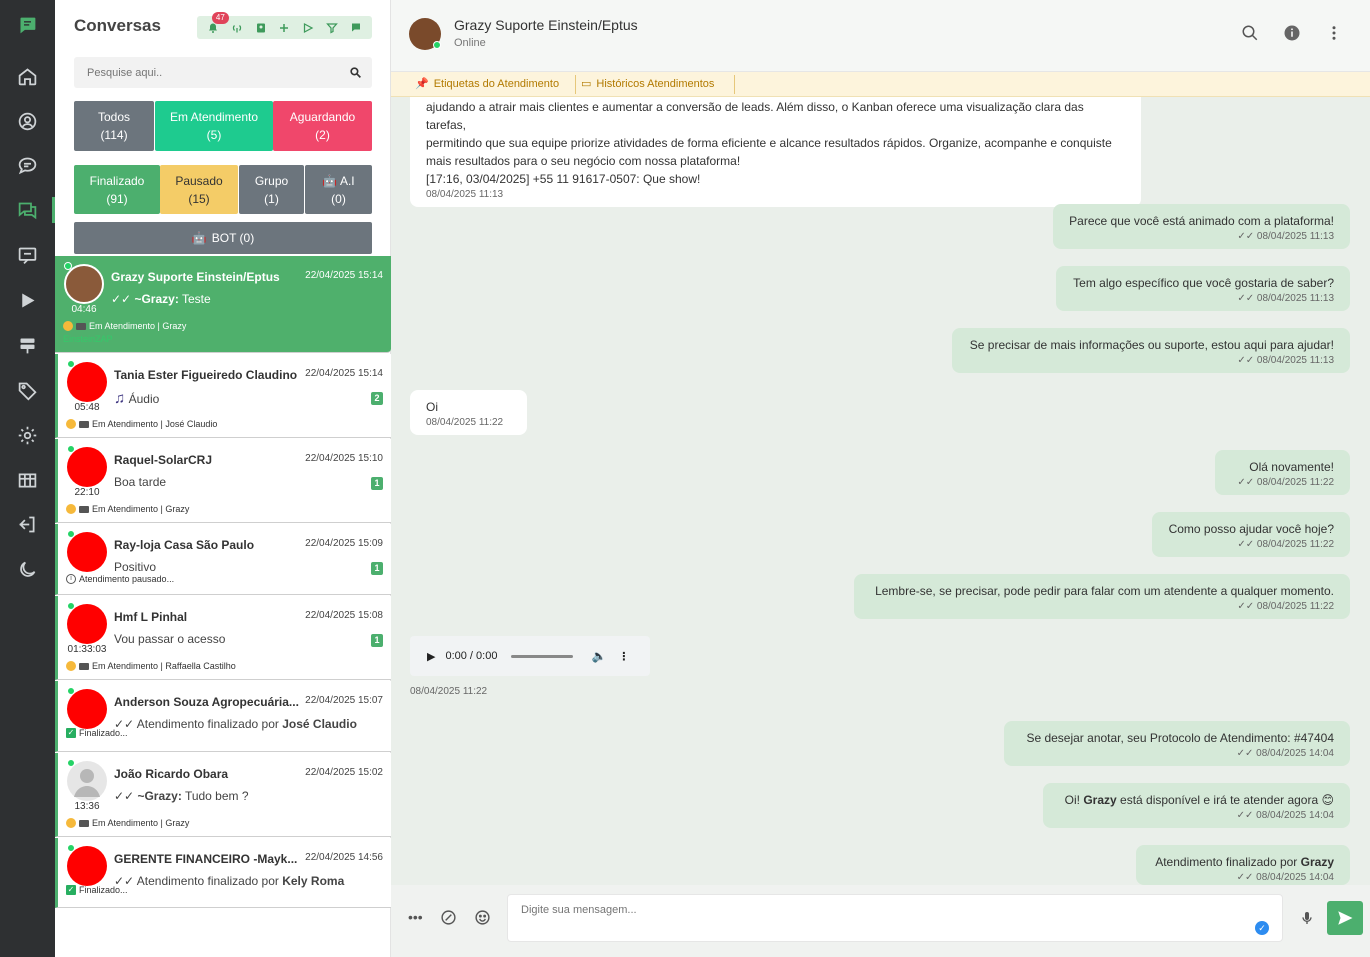 This screenshot has height=957, width=1370. What do you see at coordinates (647, 84) in the screenshot?
I see `tab-historicos: ▭ Históricos Atendimentos` at bounding box center [647, 84].